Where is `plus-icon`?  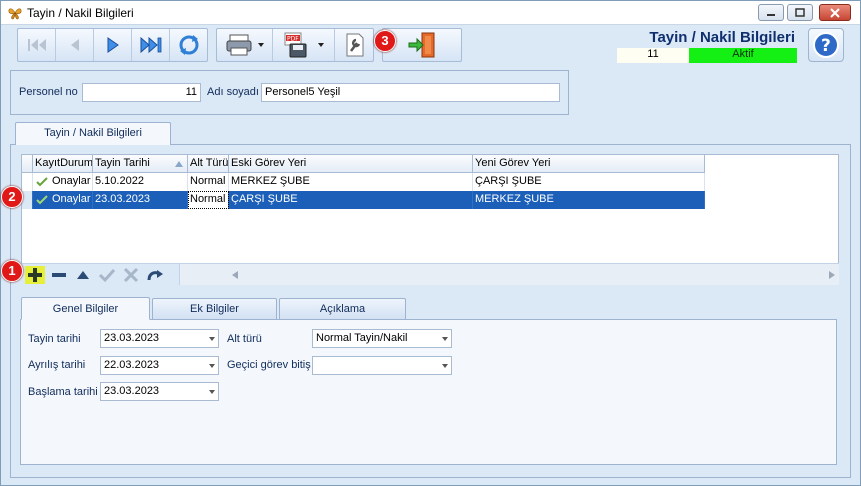 plus-icon is located at coordinates (35, 275).